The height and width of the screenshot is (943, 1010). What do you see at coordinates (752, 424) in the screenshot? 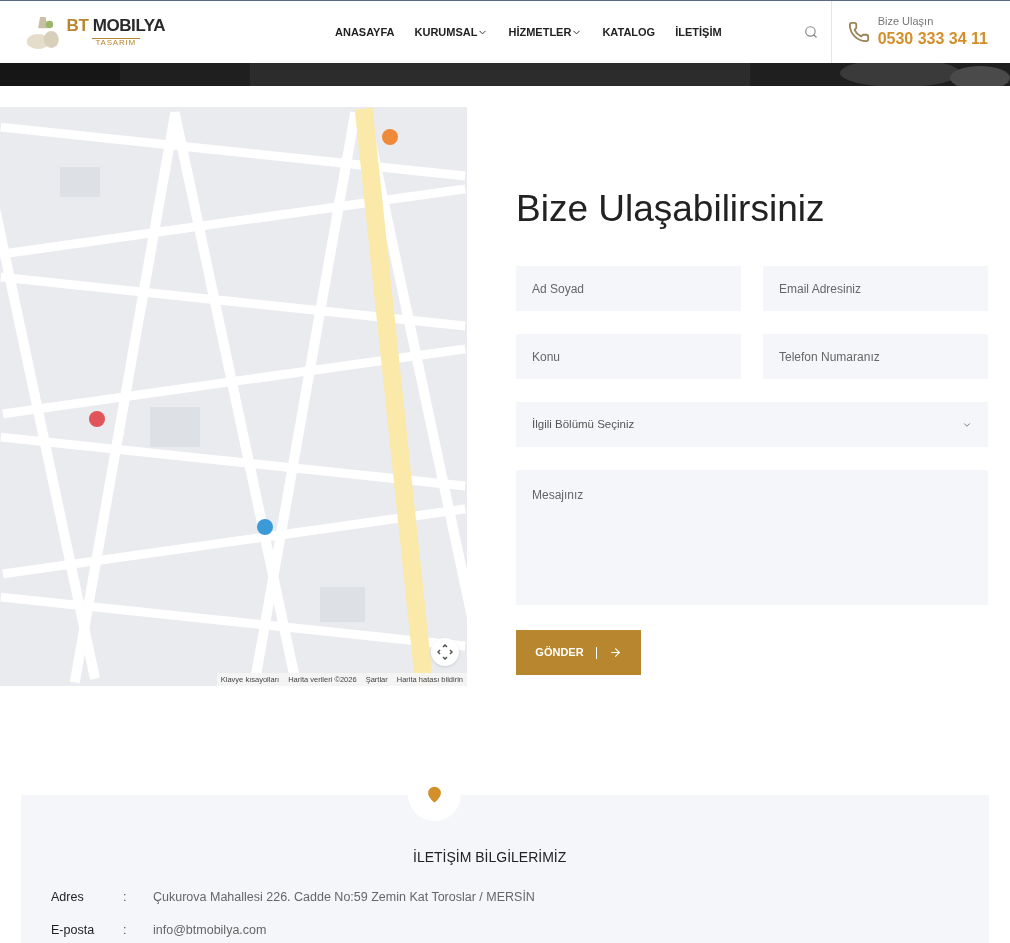
I see `select-field: İlgili Bölümü Seçiniz` at bounding box center [752, 424].